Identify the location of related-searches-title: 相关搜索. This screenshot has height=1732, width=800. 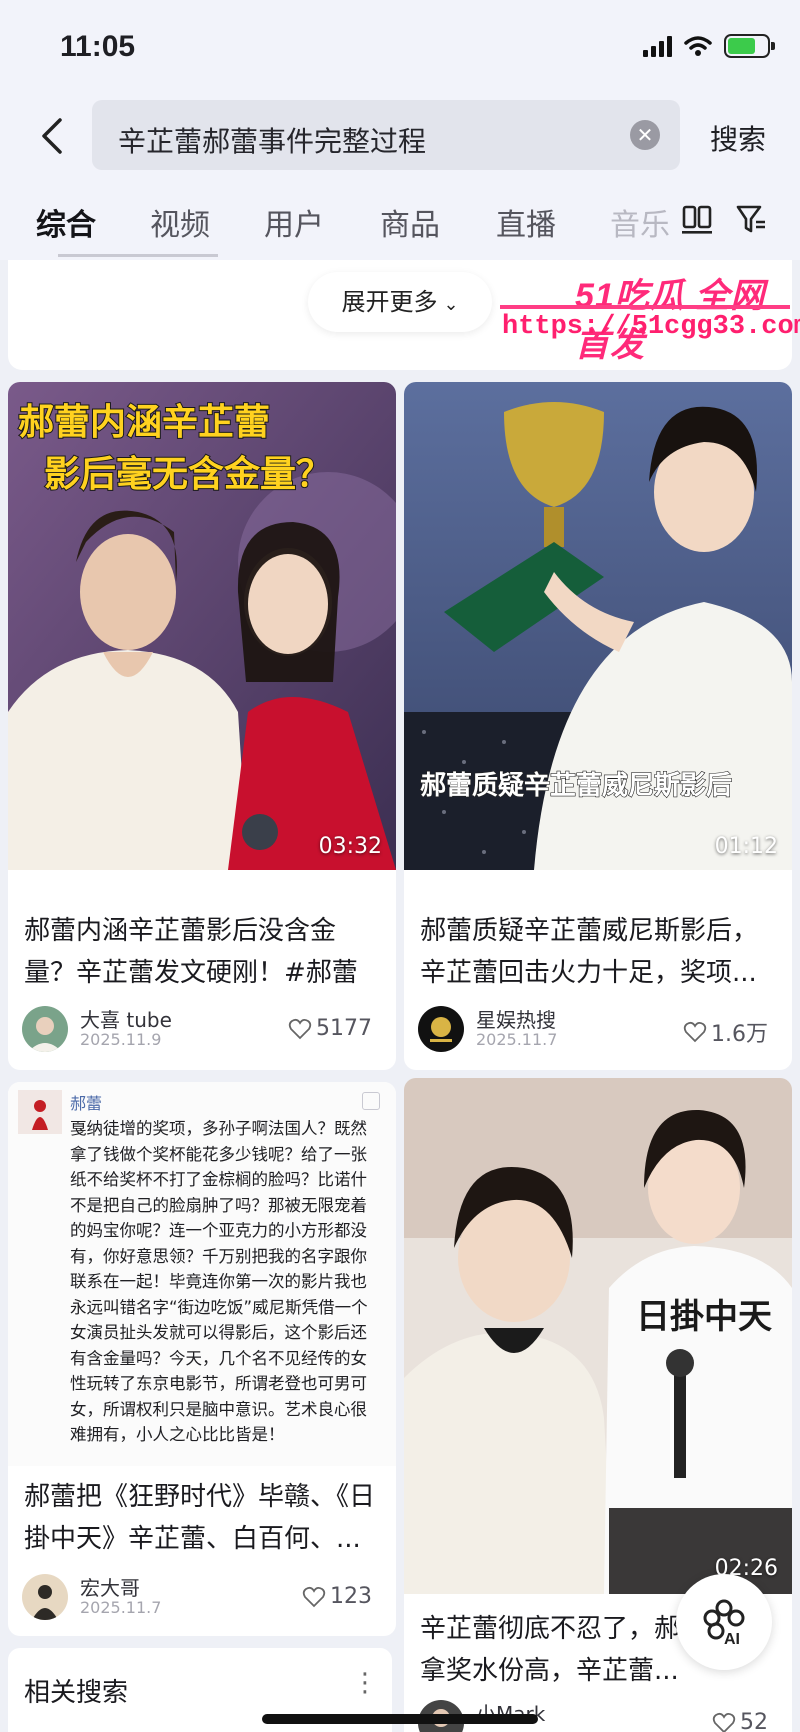
(76, 1693).